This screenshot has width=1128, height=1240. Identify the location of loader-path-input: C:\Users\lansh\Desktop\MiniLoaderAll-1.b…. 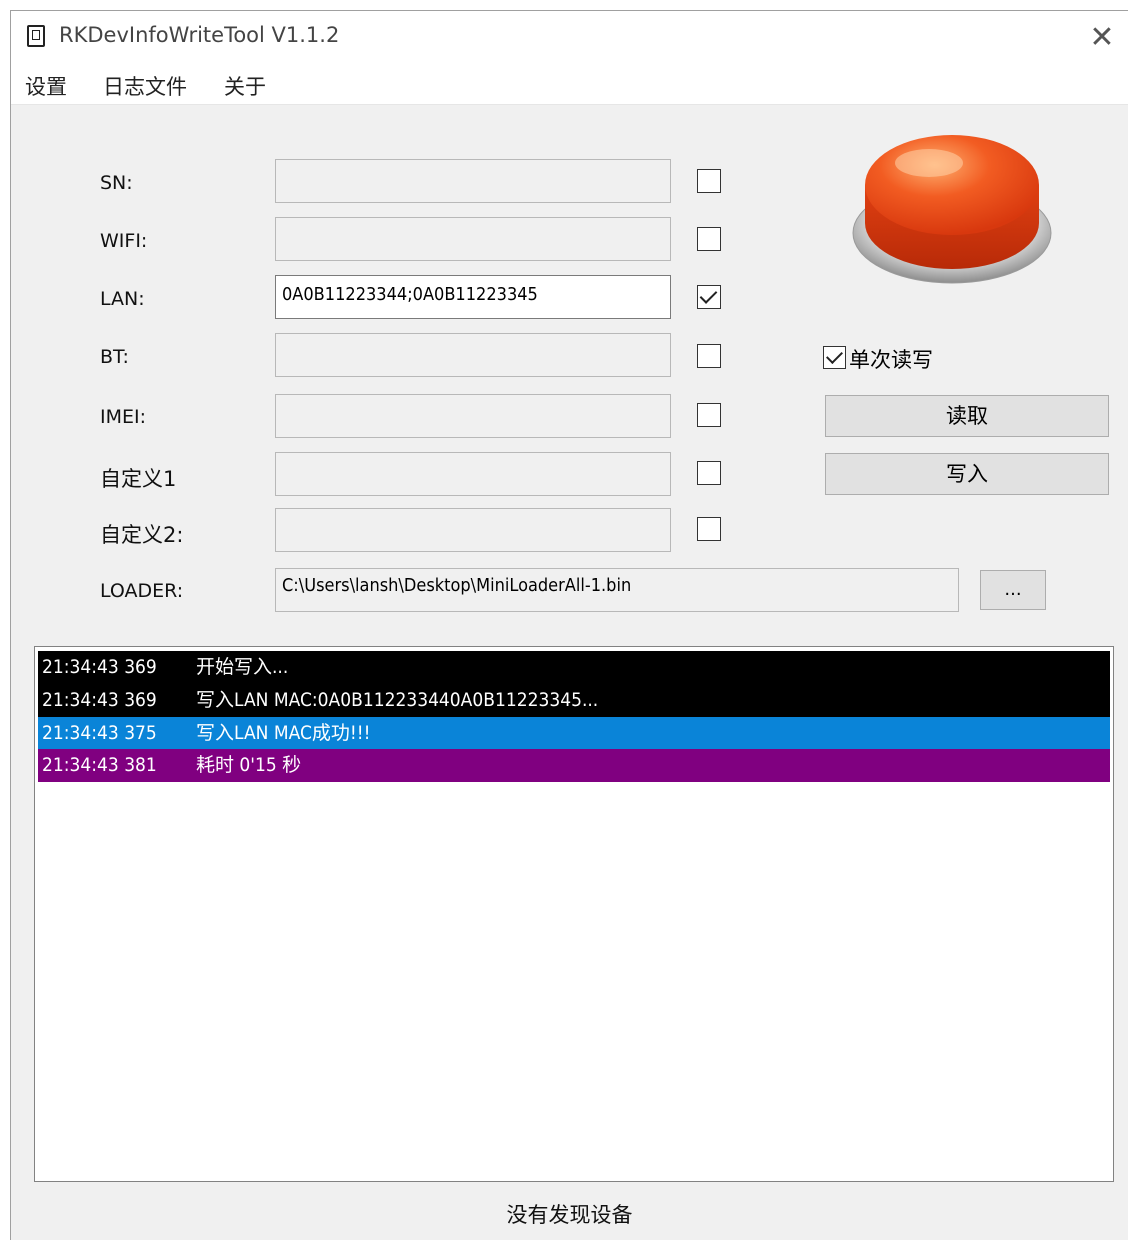
(617, 590).